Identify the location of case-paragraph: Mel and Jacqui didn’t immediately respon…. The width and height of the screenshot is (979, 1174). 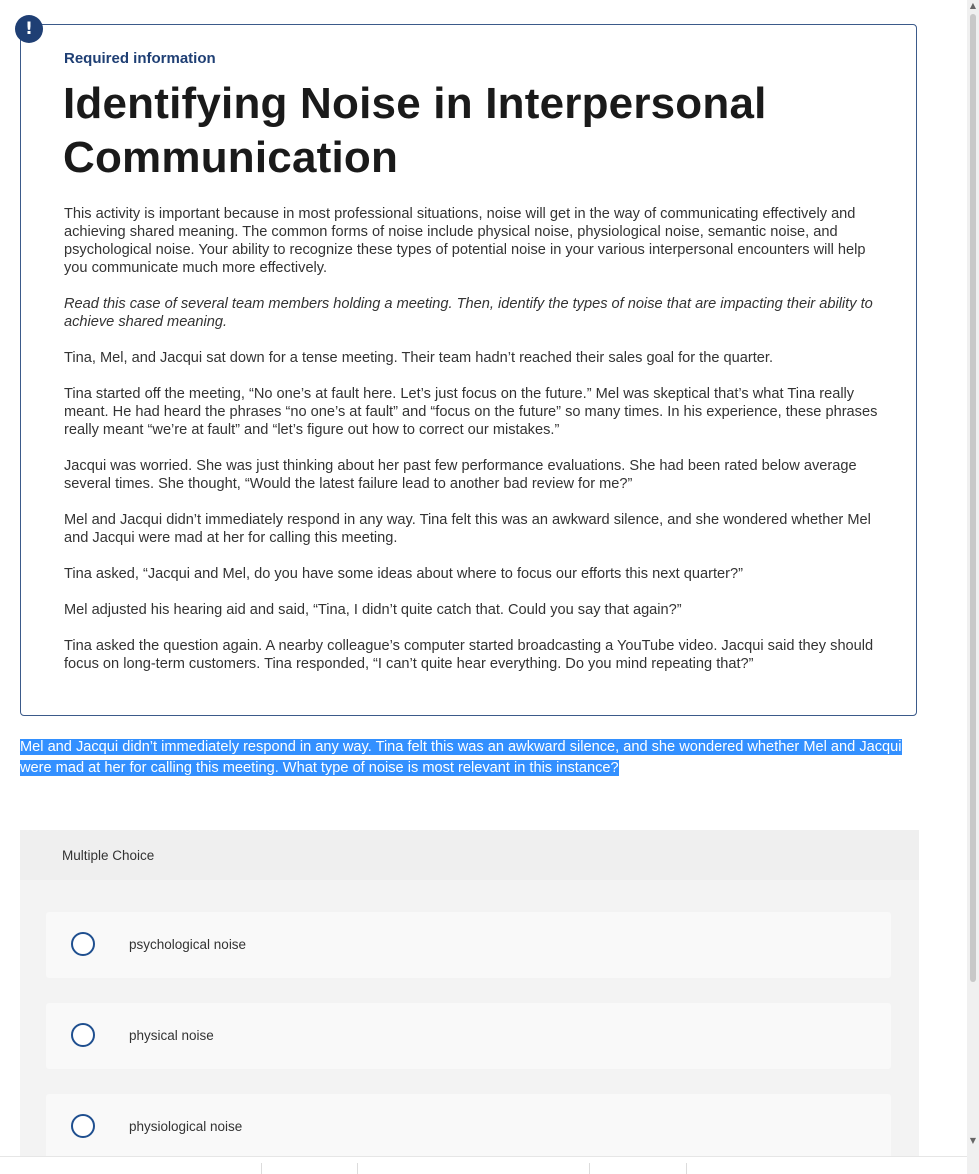
(467, 529).